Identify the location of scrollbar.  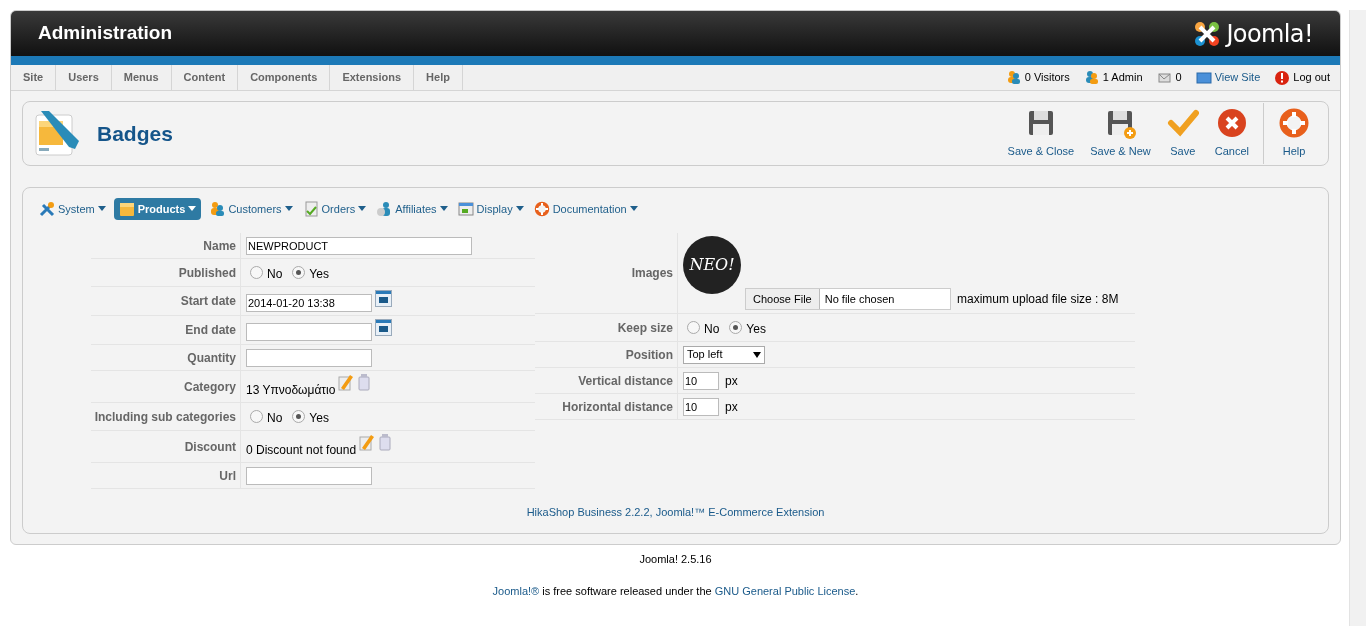
(1357, 318).